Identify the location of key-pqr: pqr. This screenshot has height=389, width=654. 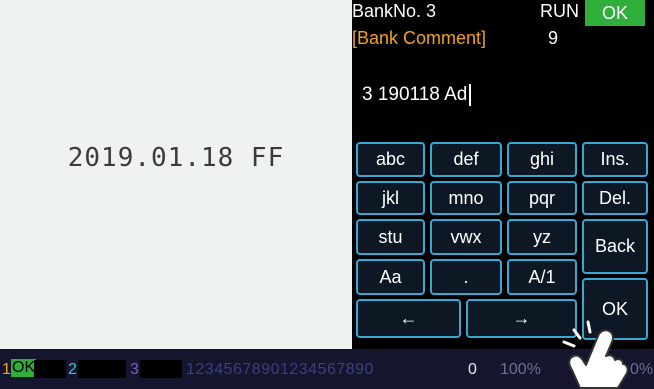
(542, 198).